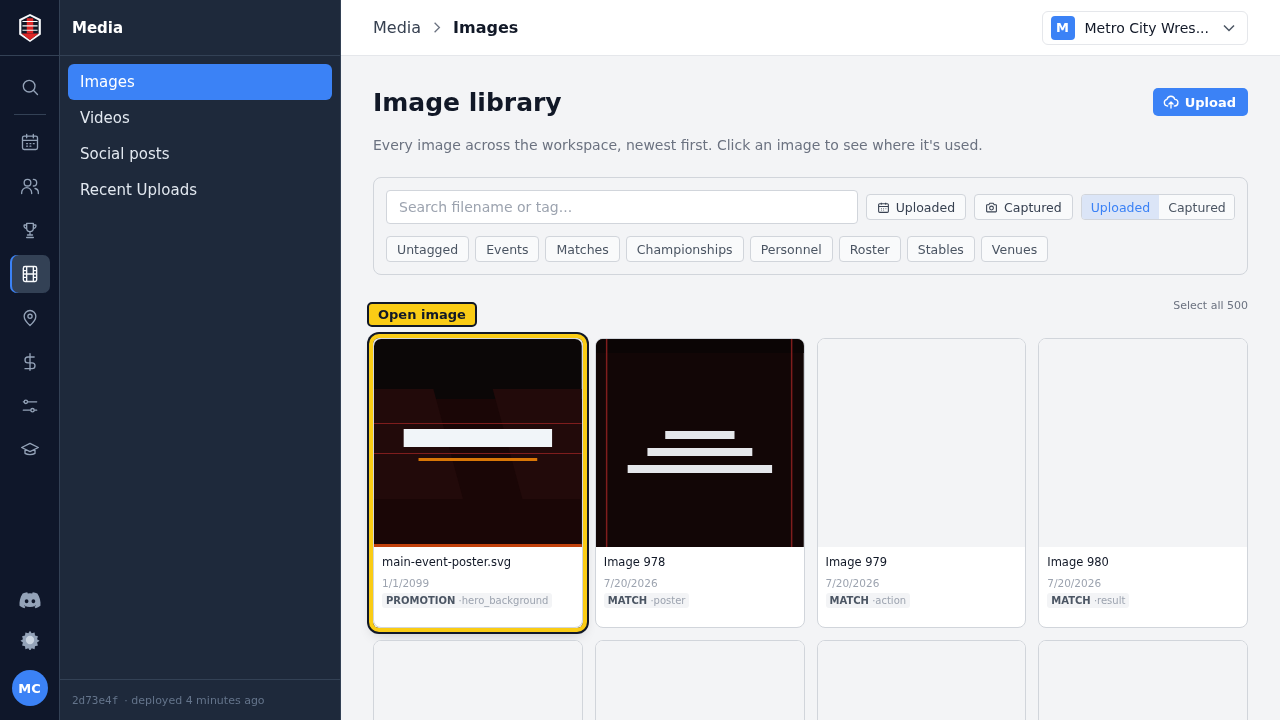 The width and height of the screenshot is (1280, 720). What do you see at coordinates (200, 190) in the screenshot?
I see `sidebar-item: Recent Uploads` at bounding box center [200, 190].